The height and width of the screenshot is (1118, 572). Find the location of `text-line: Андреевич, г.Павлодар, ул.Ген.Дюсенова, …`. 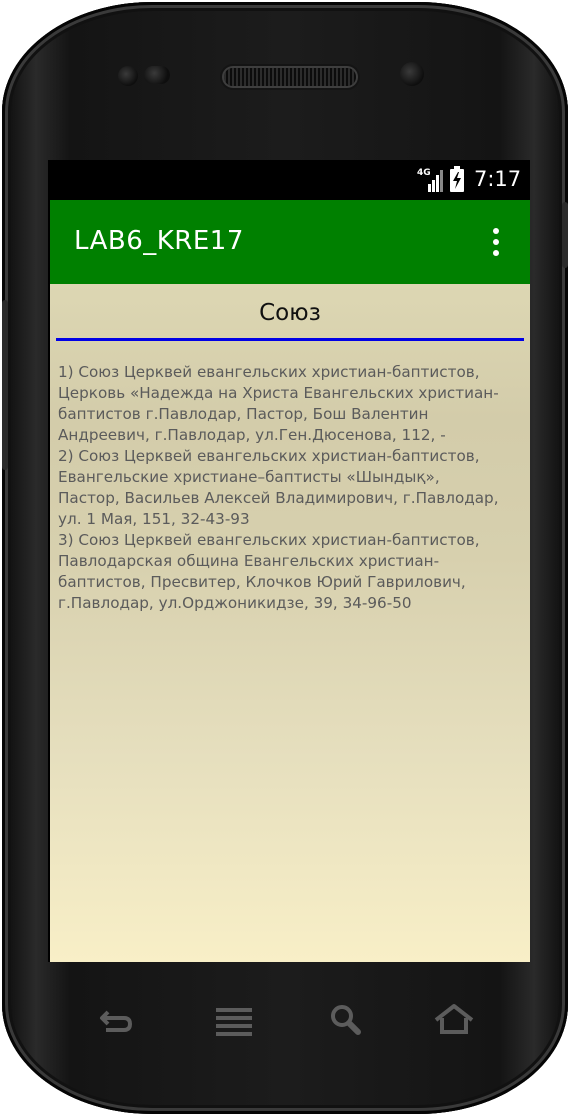

text-line: Андреевич, г.Павлодар, ул.Ген.Дюсенова, … is located at coordinates (252, 435).